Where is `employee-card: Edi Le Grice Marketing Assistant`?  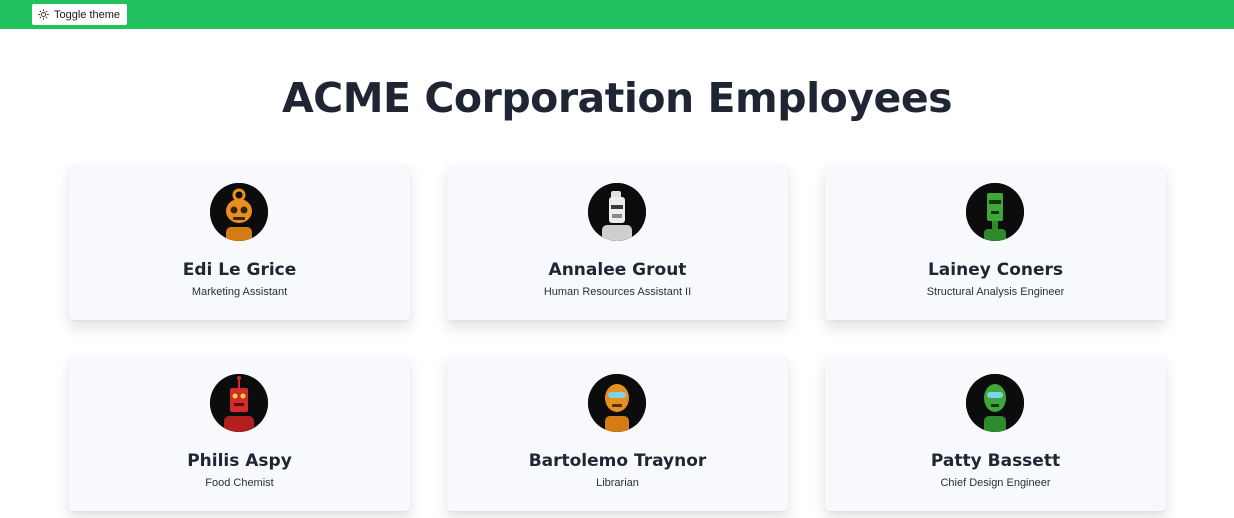
employee-card: Edi Le Grice Marketing Assistant is located at coordinates (239, 242).